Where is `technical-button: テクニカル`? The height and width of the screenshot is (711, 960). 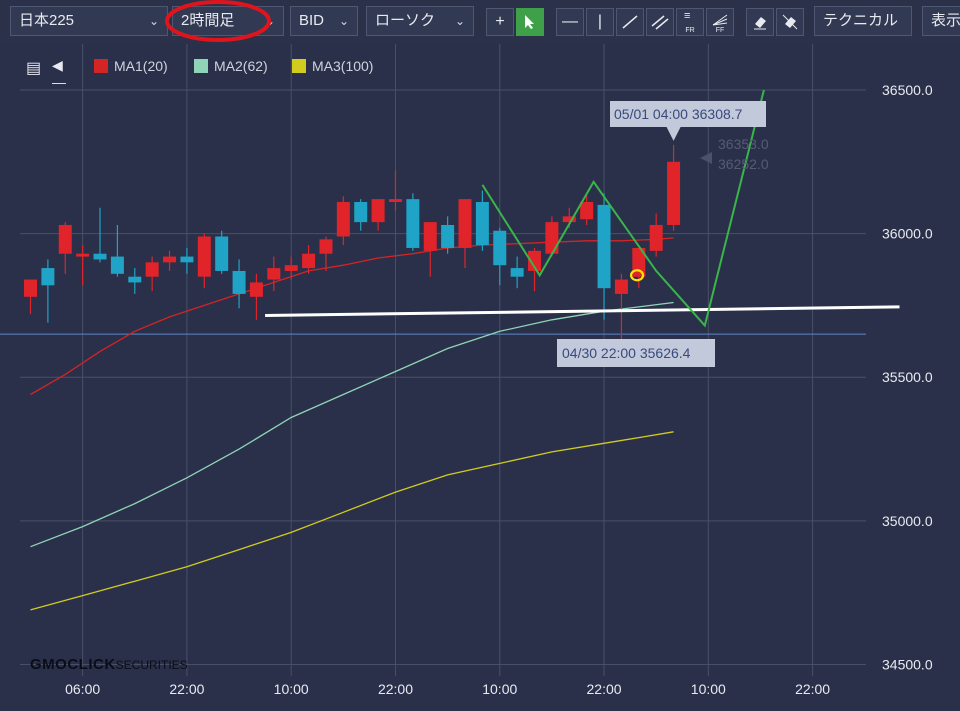
technical-button: テクニカル is located at coordinates (863, 21).